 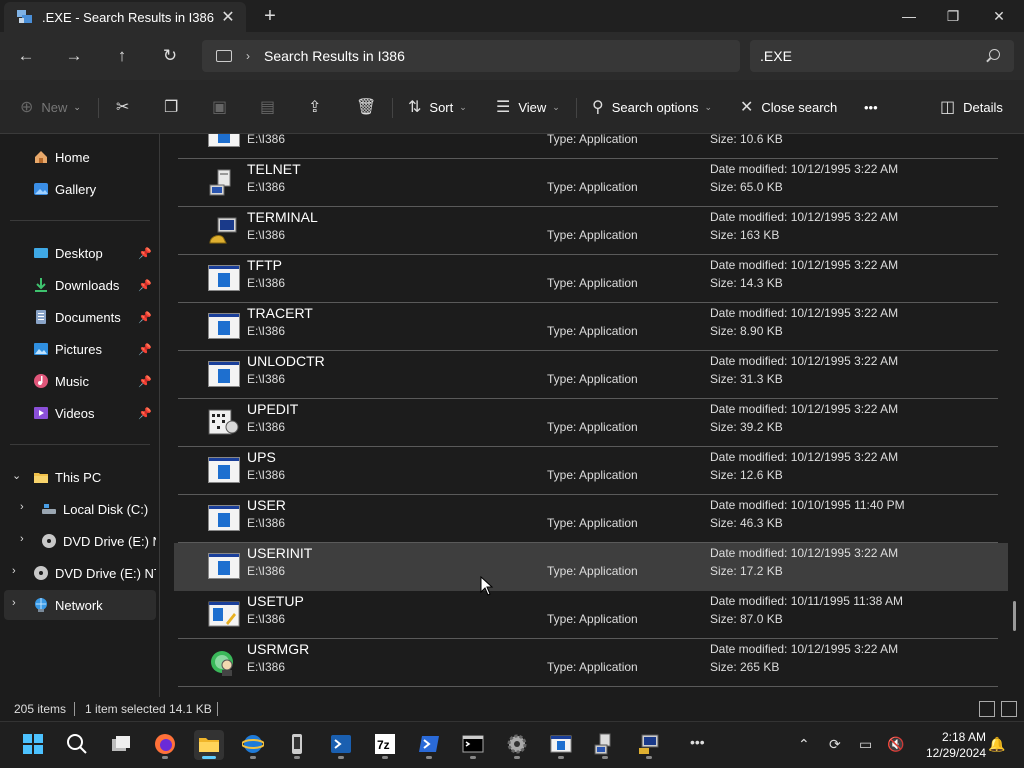 What do you see at coordinates (1009, 709) in the screenshot?
I see `tiles-view-icon` at bounding box center [1009, 709].